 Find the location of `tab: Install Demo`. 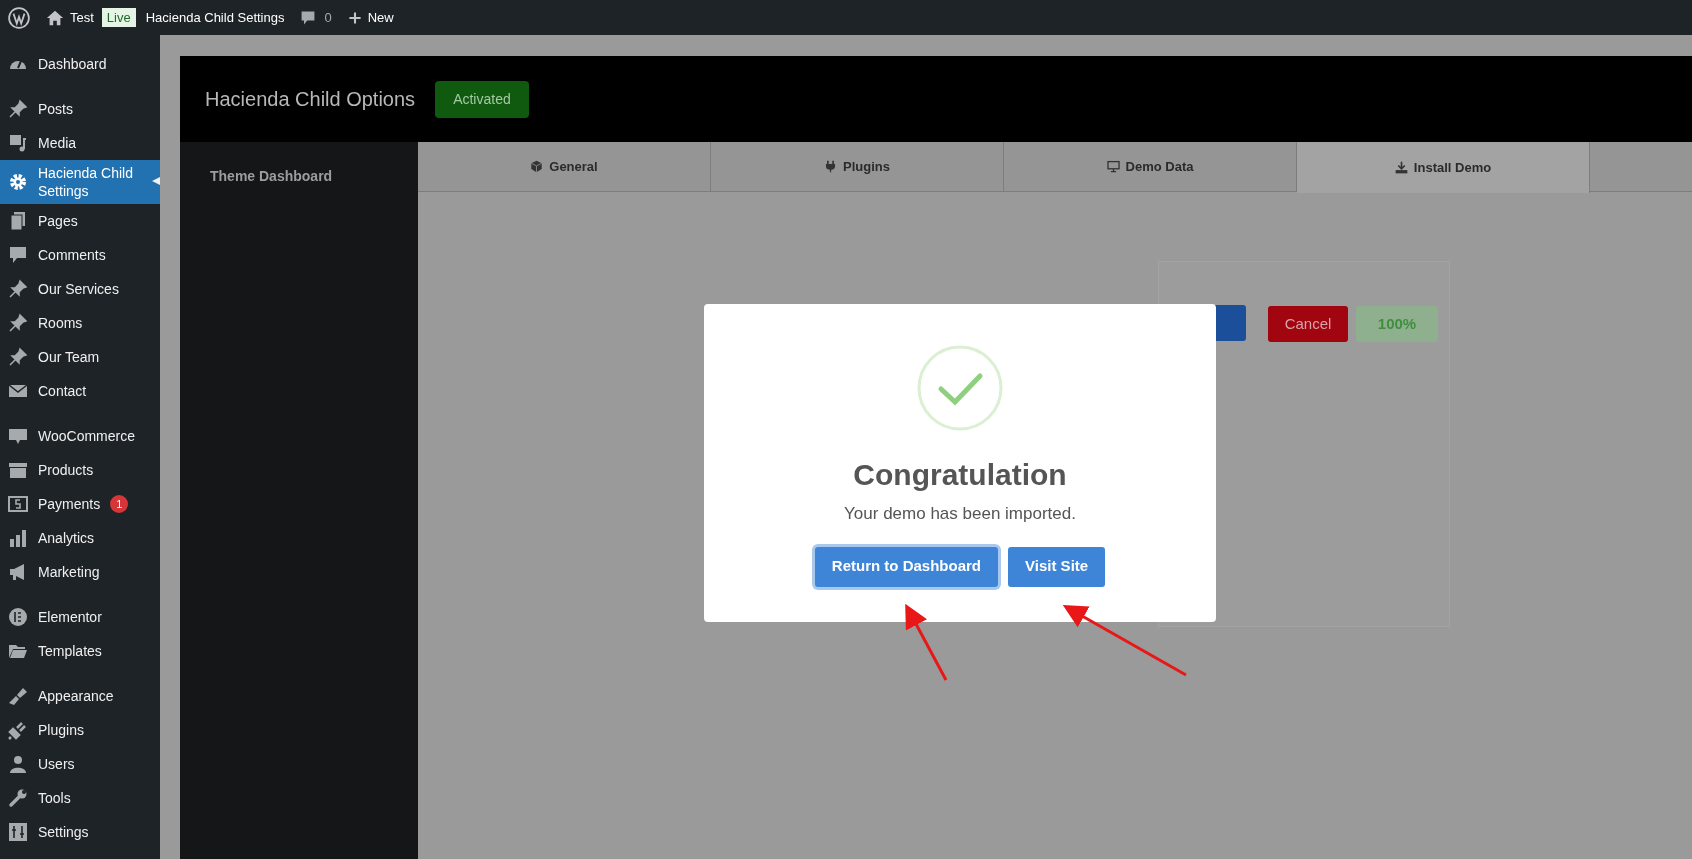

tab: Install Demo is located at coordinates (1443, 167).